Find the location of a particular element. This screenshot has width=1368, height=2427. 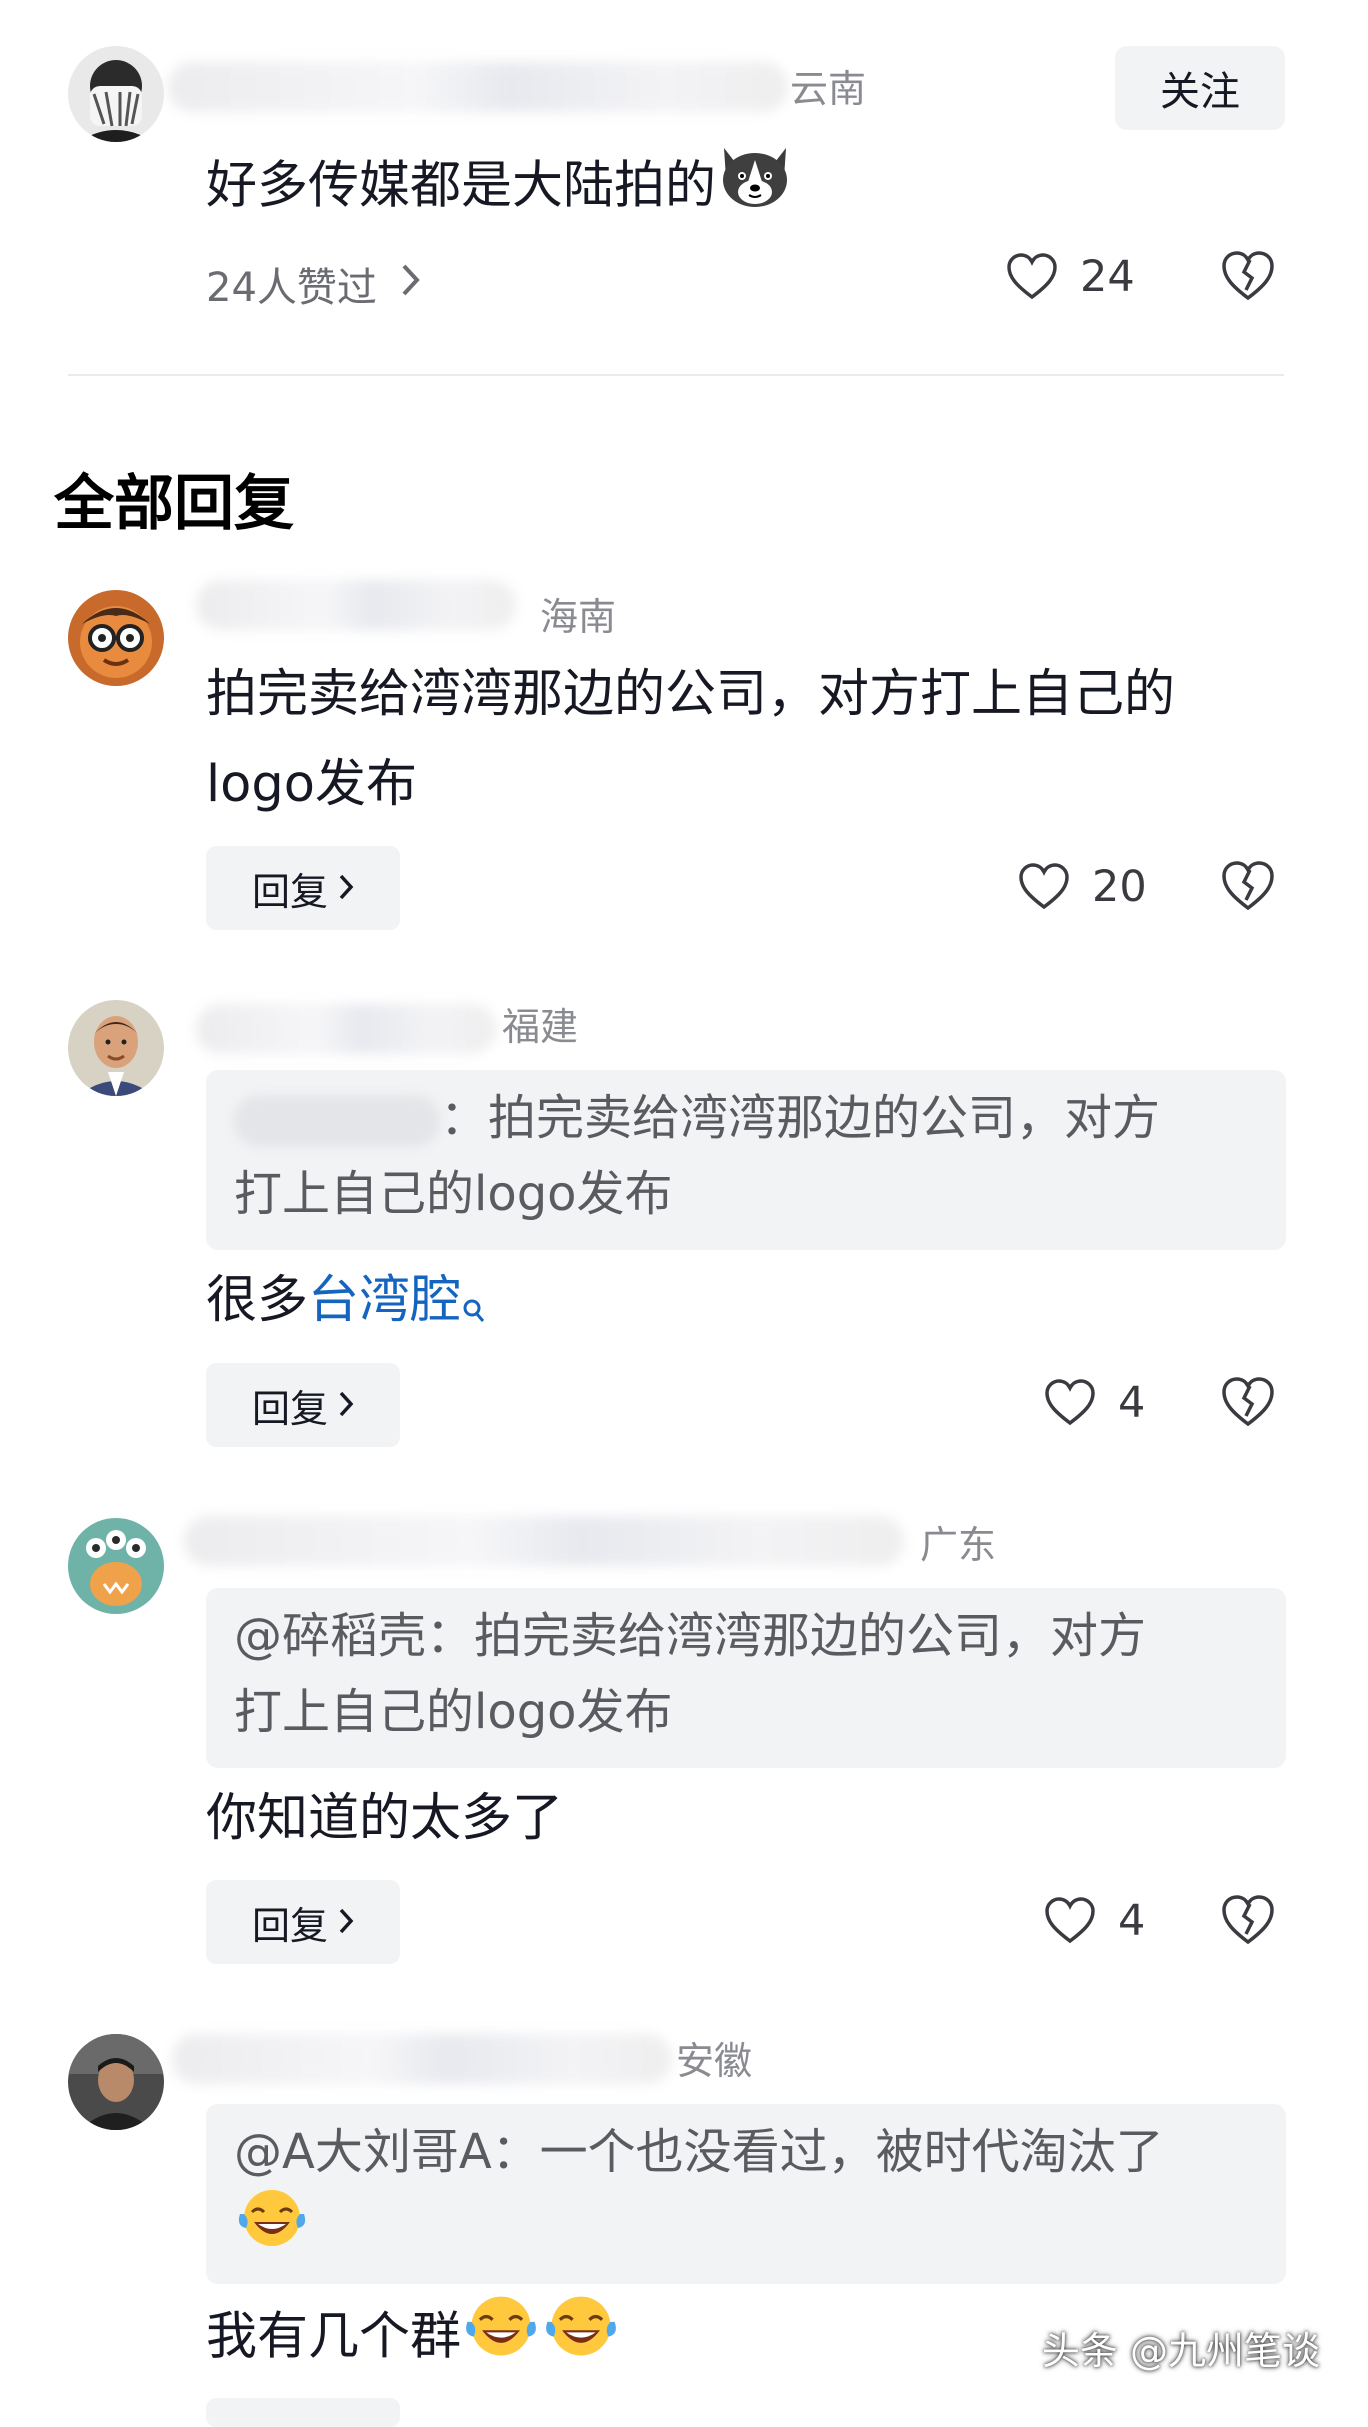

region-label: 广东 is located at coordinates (958, 1545).